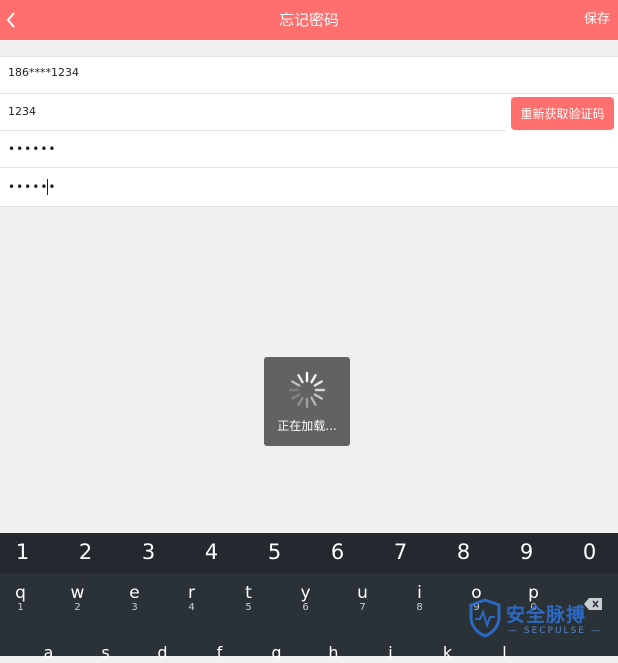 The width and height of the screenshot is (618, 663). Describe the element at coordinates (362, 593) in the screenshot. I see `key-label: u` at that location.